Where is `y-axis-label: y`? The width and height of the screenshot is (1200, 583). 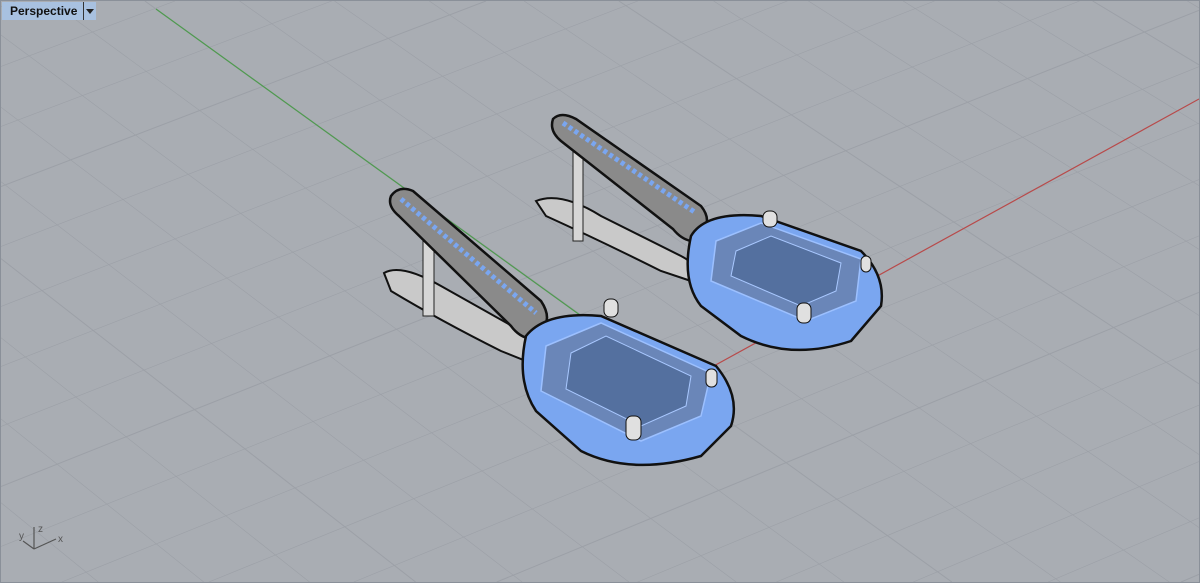 y-axis-label: y is located at coordinates (21, 536).